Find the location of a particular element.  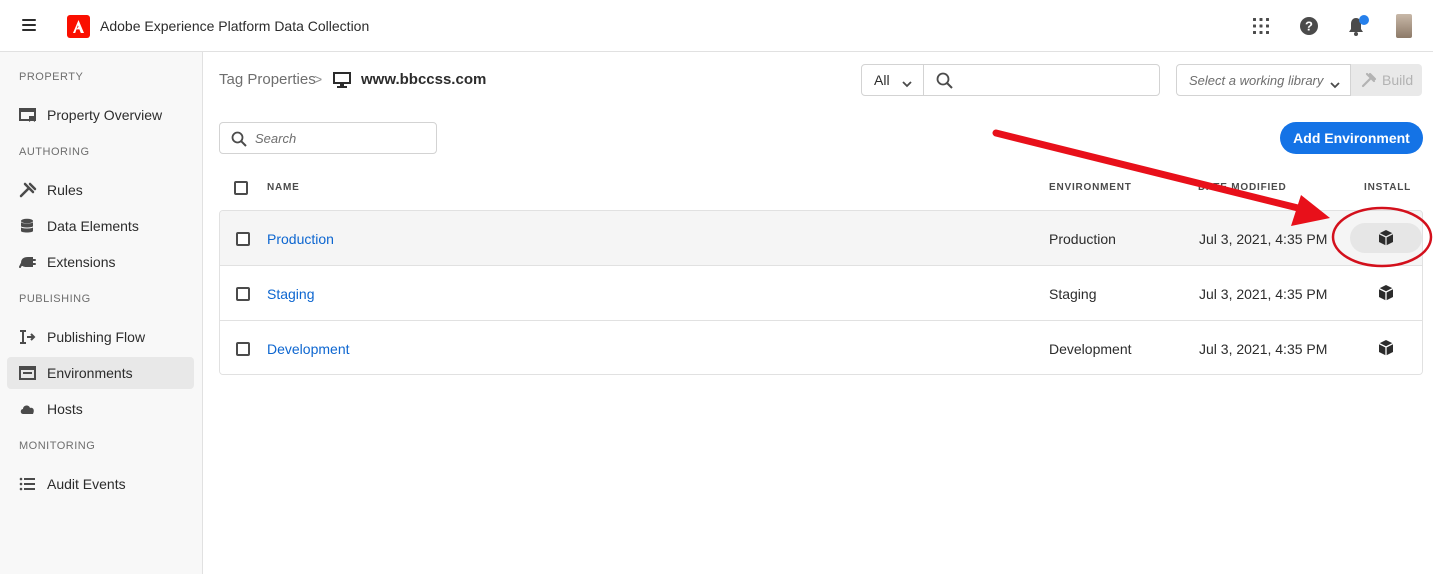

rules-icon is located at coordinates (28, 190).